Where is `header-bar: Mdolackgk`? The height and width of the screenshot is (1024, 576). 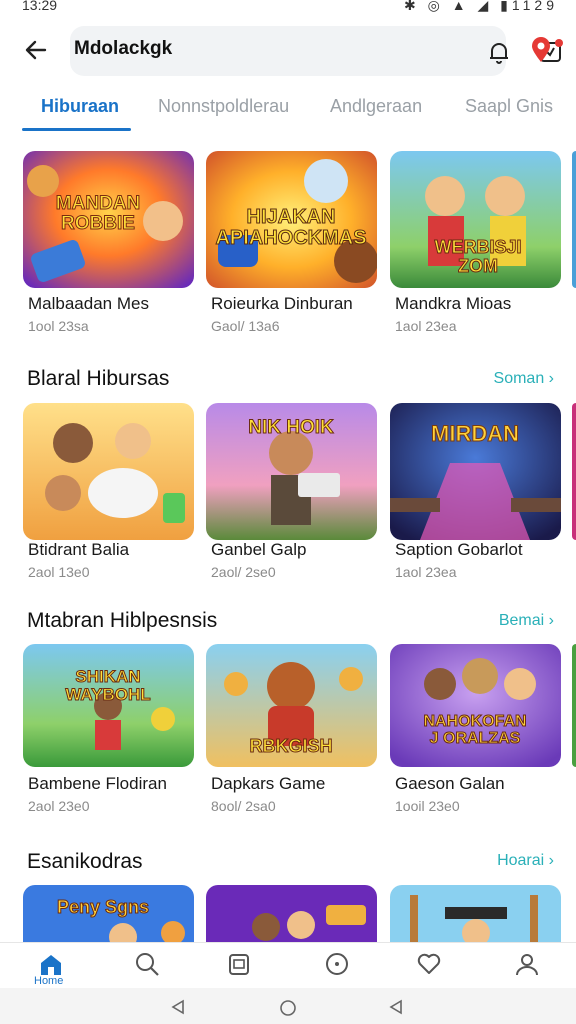
header-bar: Mdolackgk is located at coordinates (288, 51).